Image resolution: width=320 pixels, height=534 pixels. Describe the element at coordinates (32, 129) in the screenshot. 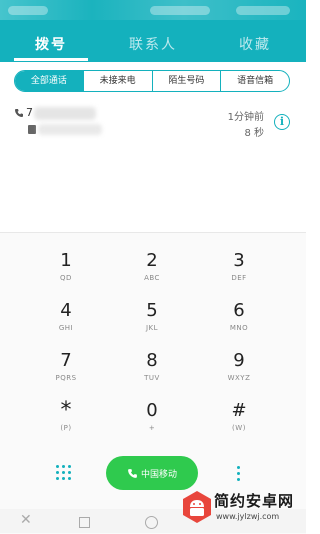

I see `location-icon` at that location.